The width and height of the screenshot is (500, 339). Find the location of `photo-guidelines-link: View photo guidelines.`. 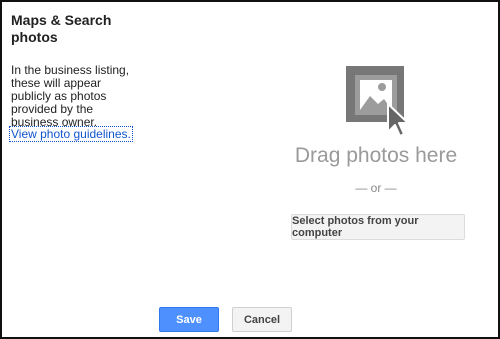

photo-guidelines-link: View photo guidelines. is located at coordinates (71, 134).